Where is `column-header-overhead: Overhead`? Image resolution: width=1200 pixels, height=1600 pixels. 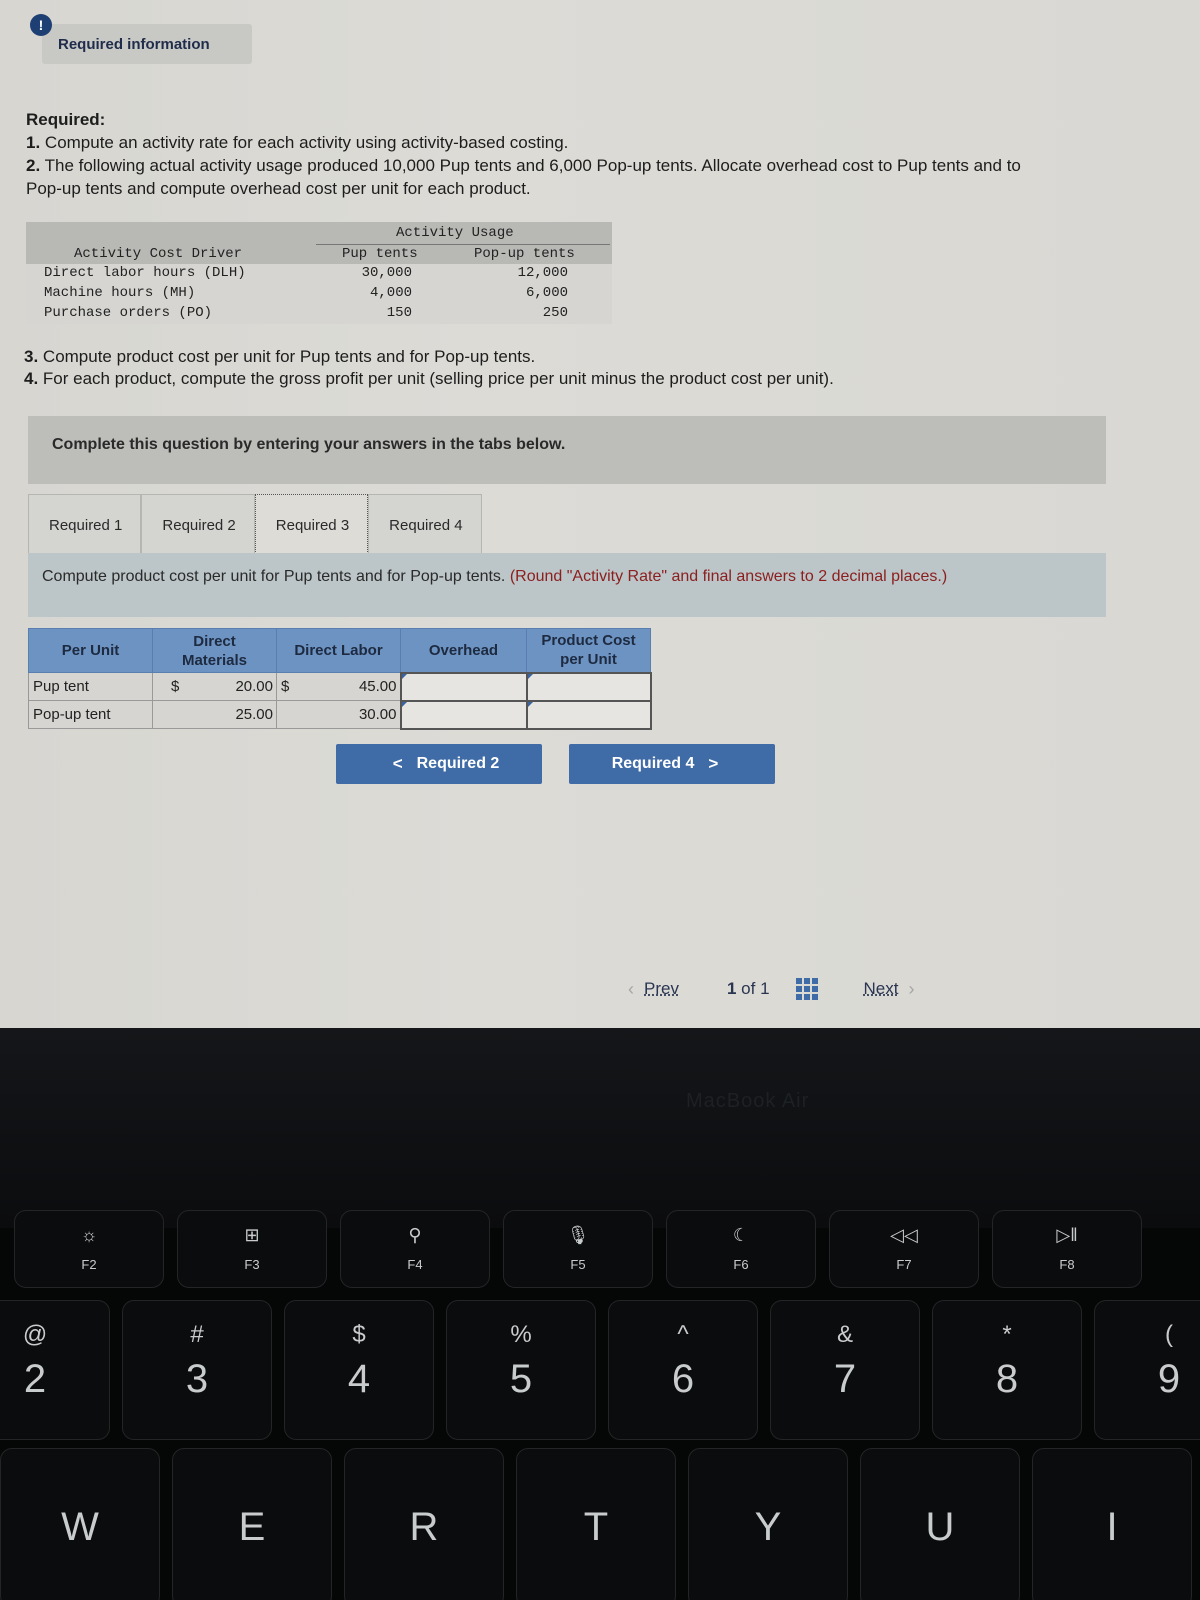 column-header-overhead: Overhead is located at coordinates (463, 650).